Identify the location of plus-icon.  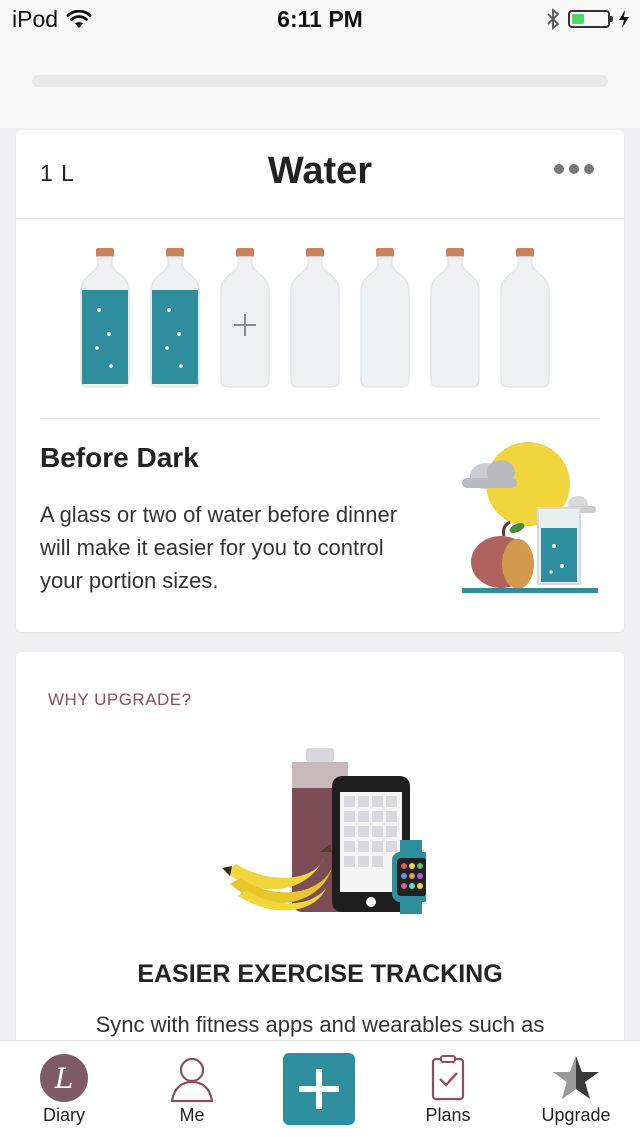
(319, 1089).